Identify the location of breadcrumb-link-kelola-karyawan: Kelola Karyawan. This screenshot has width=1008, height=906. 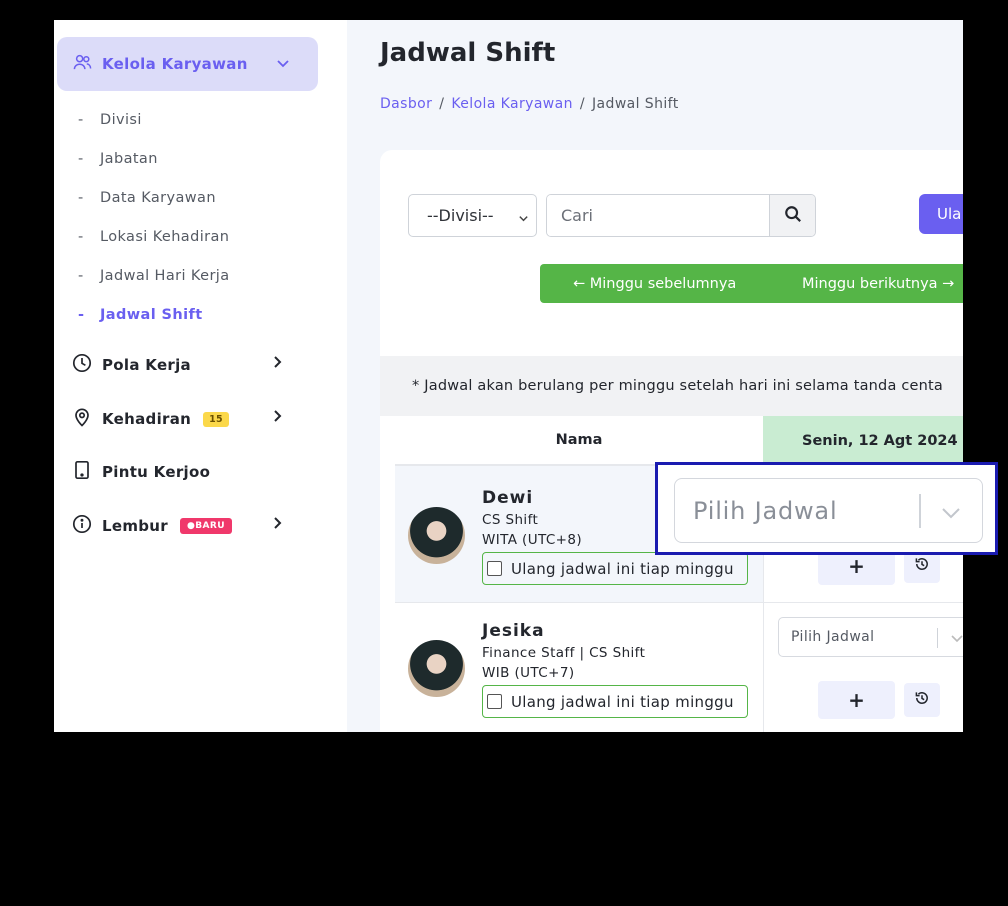
(512, 104).